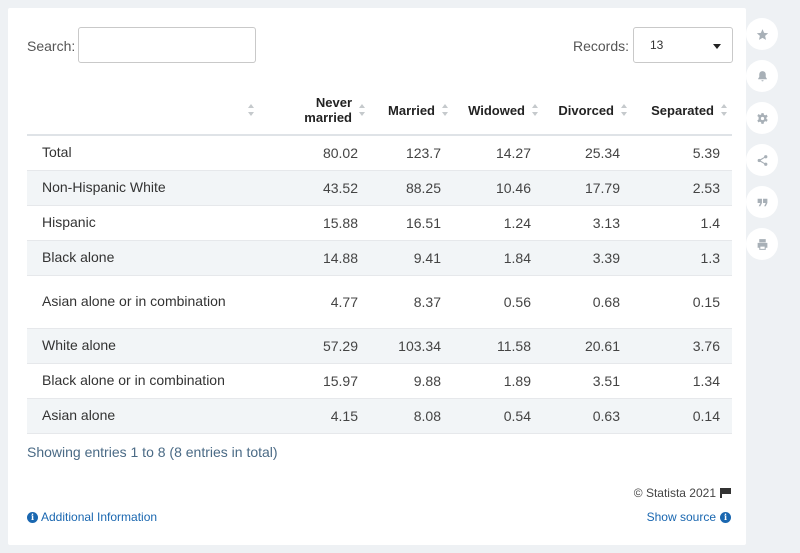 The width and height of the screenshot is (800, 553). Describe the element at coordinates (498, 416) in the screenshot. I see `cell-widowed: 0.54` at that location.